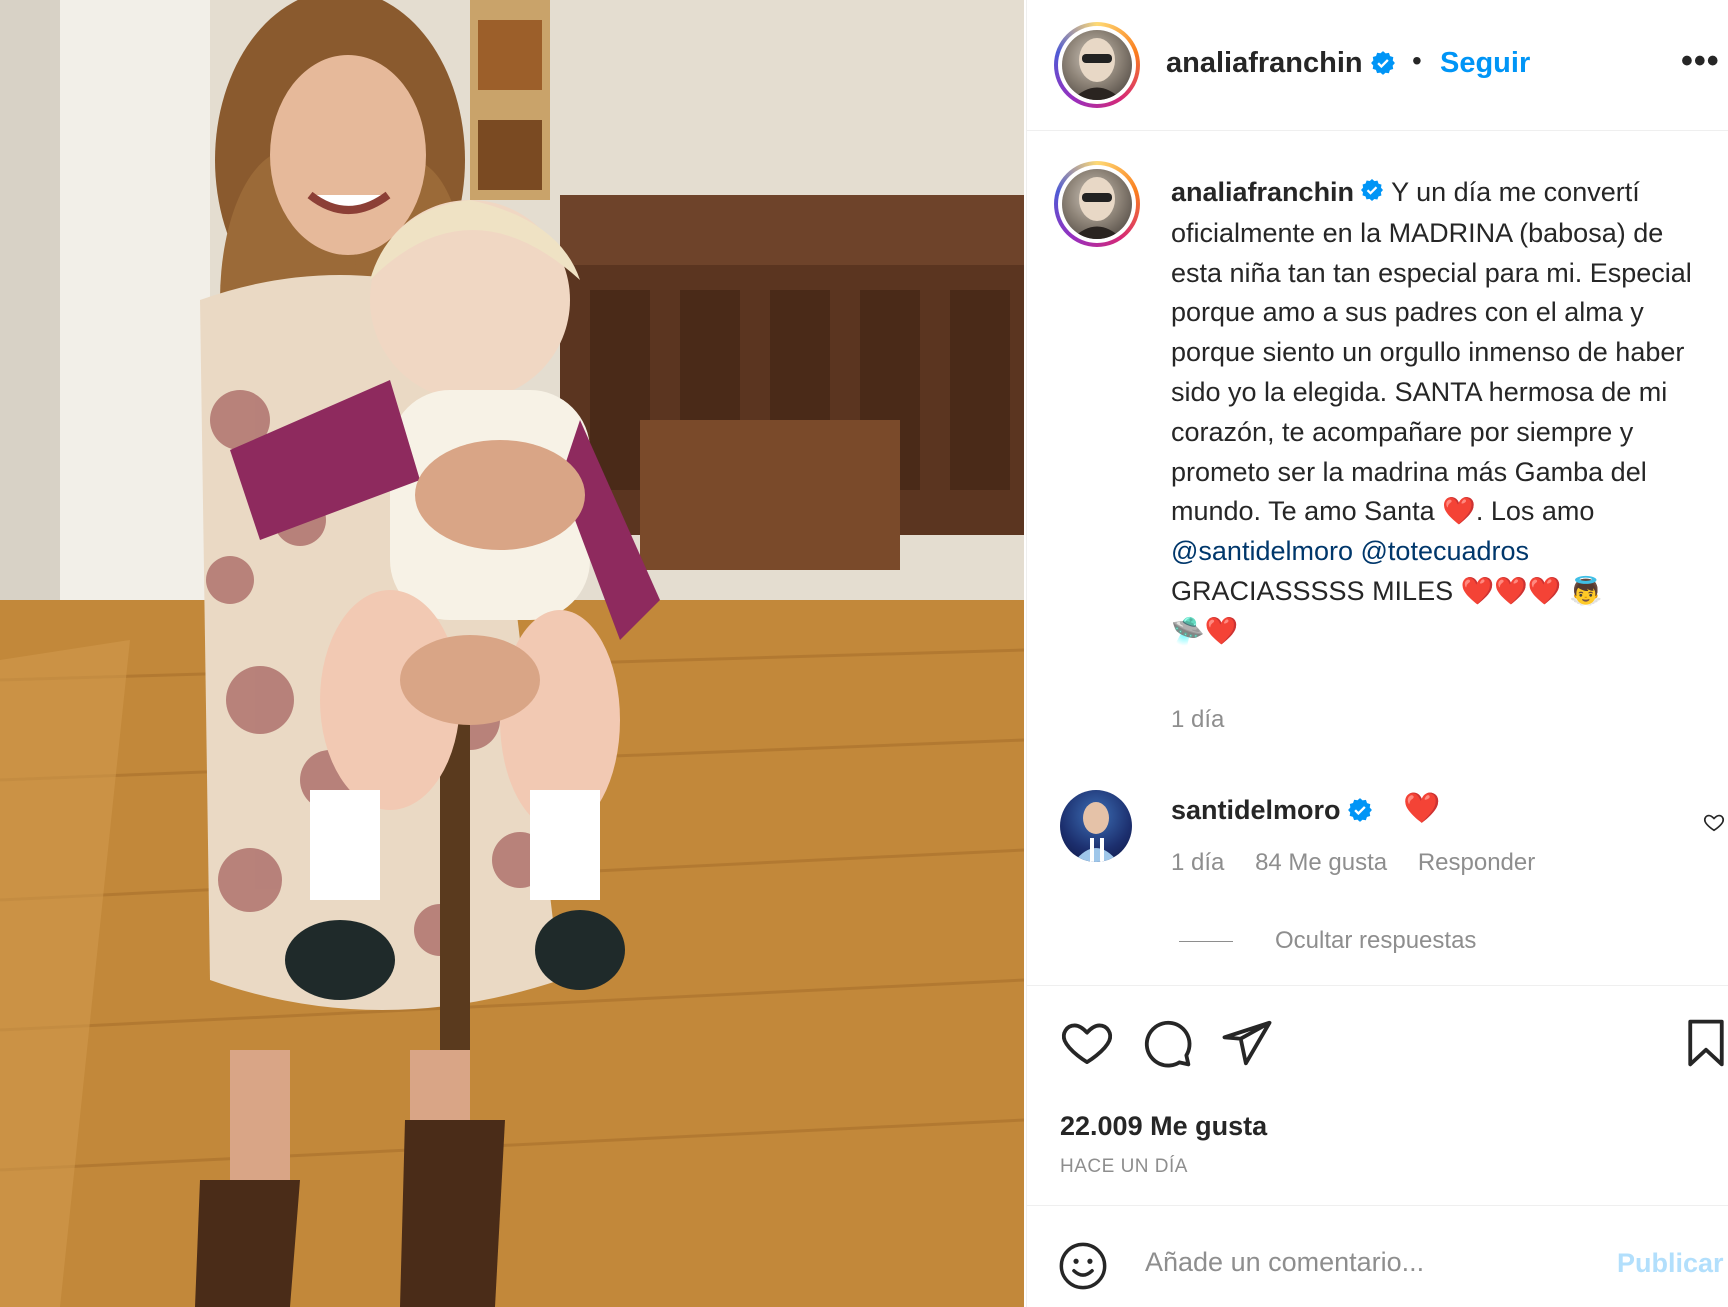  I want to click on more-icon: •••, so click(1700, 61).